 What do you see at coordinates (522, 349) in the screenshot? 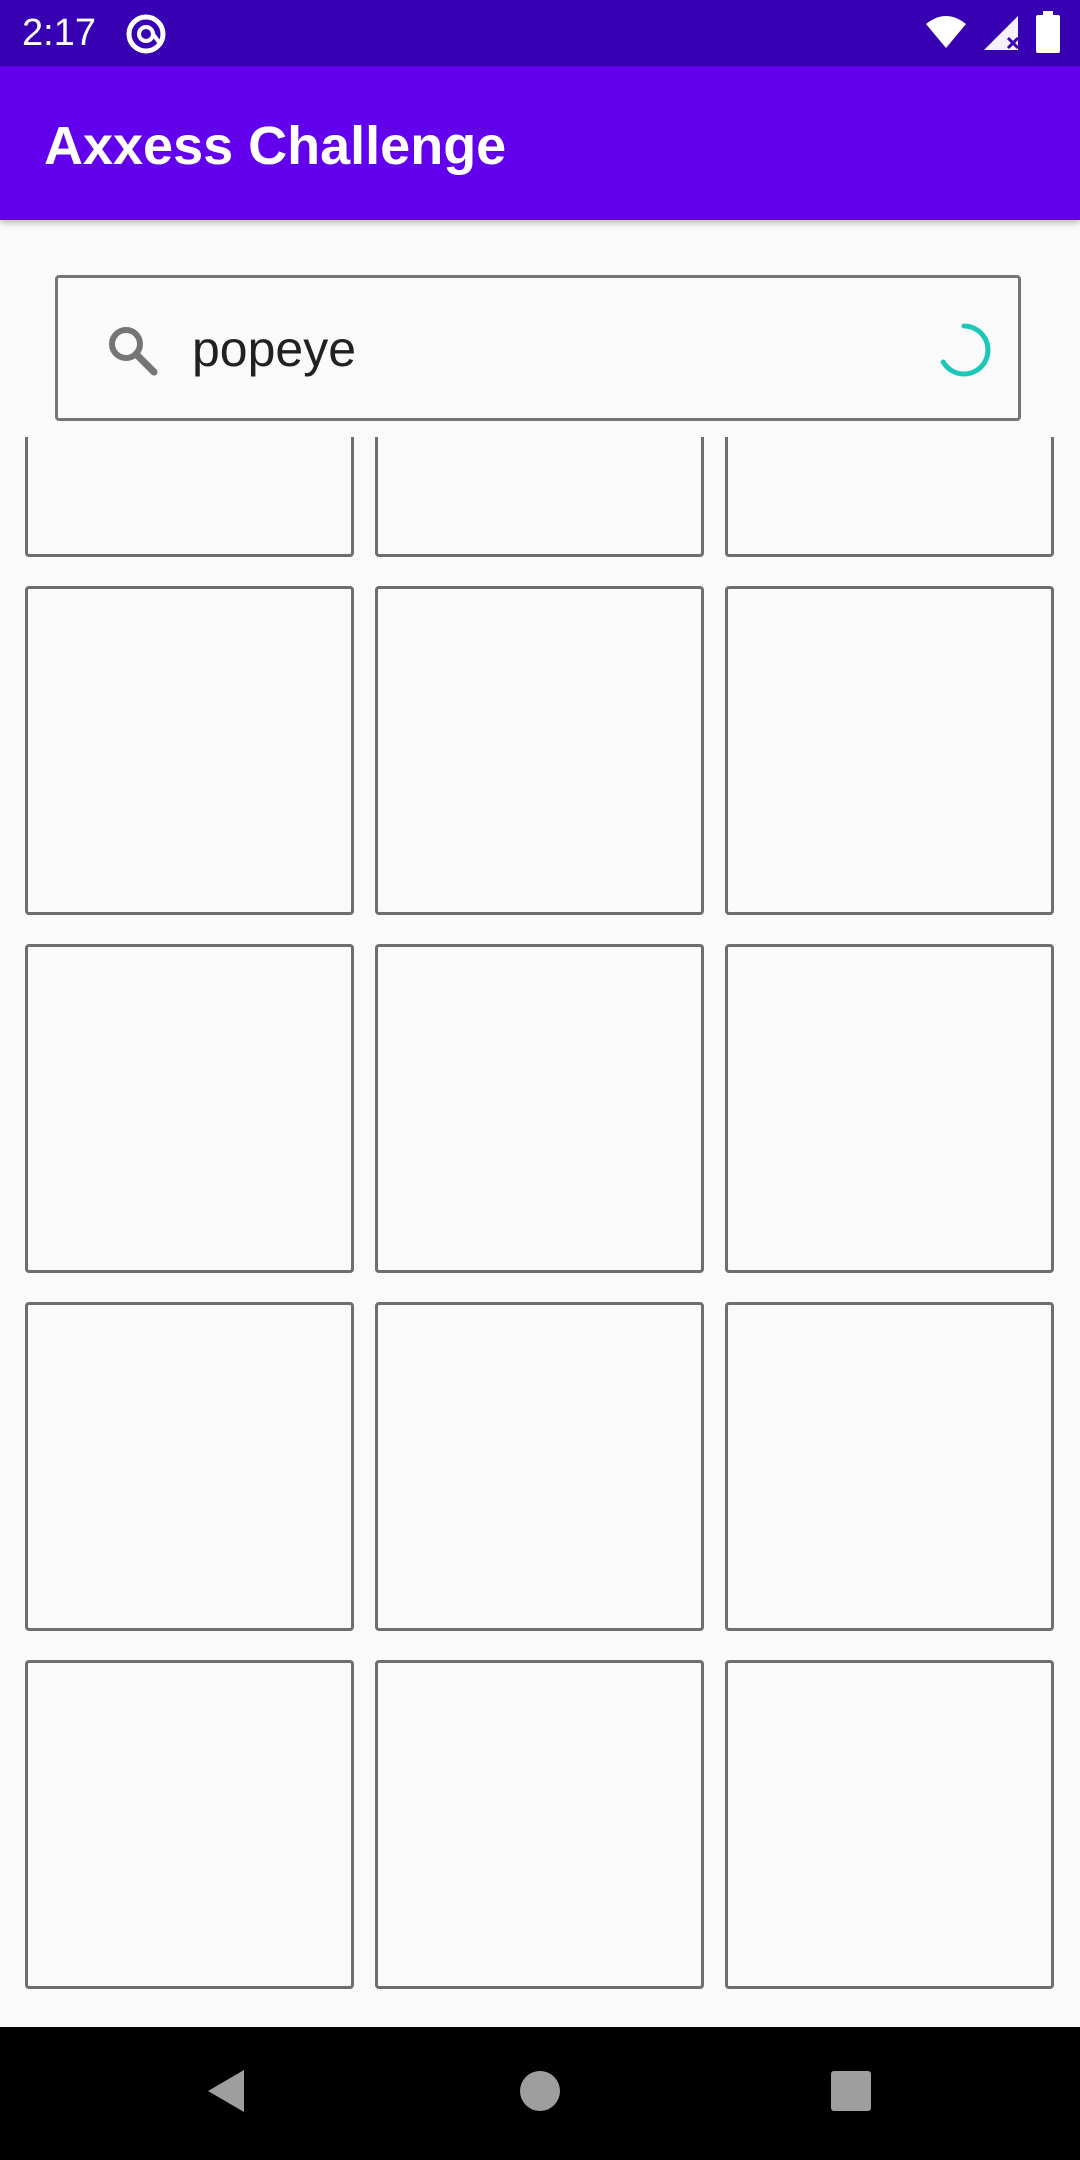
I see `search-input` at bounding box center [522, 349].